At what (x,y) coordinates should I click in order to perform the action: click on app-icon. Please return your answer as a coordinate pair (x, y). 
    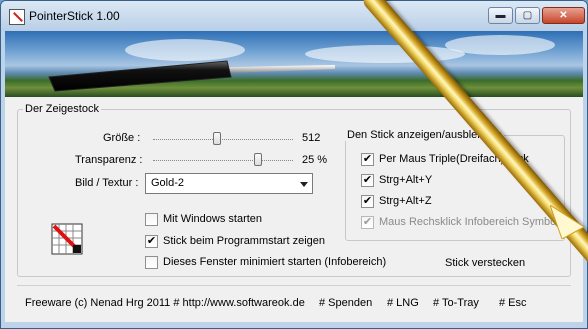
    Looking at the image, I should click on (17, 17).